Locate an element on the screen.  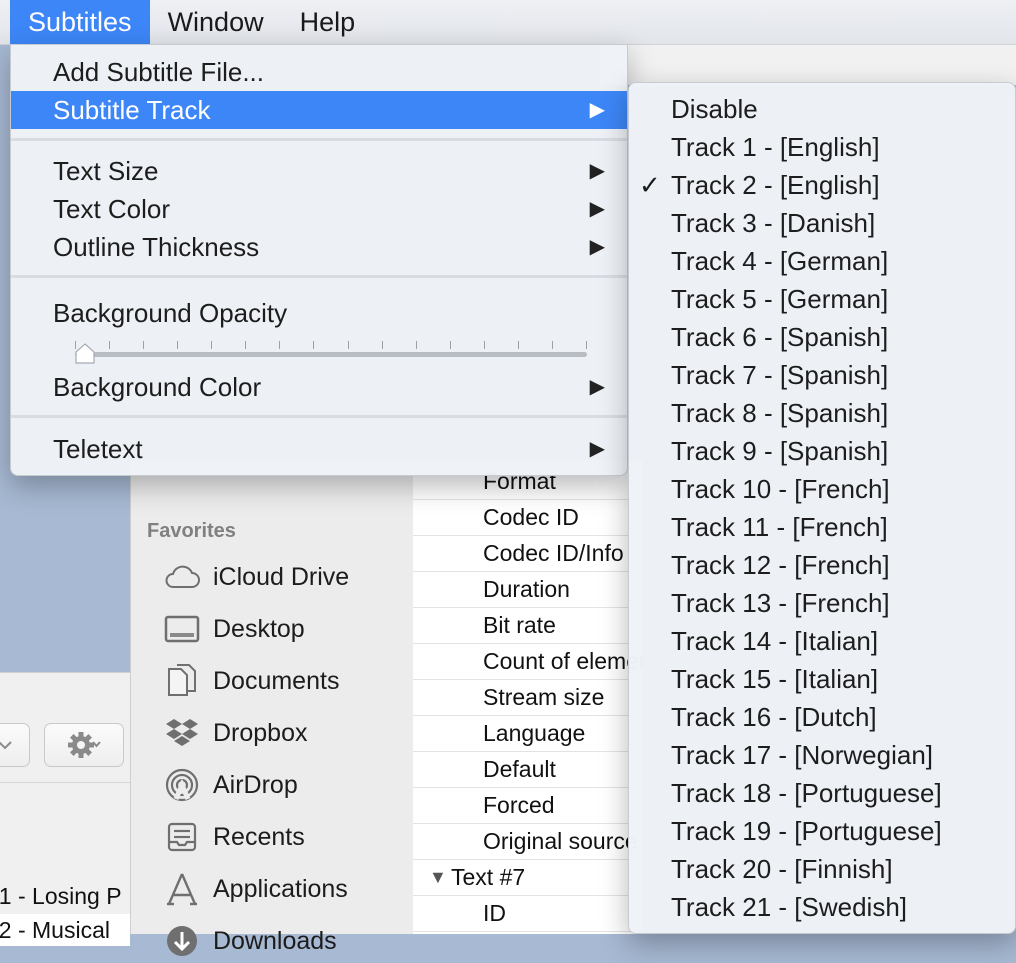
sidebar-item-documents: Documents is located at coordinates (251, 681).